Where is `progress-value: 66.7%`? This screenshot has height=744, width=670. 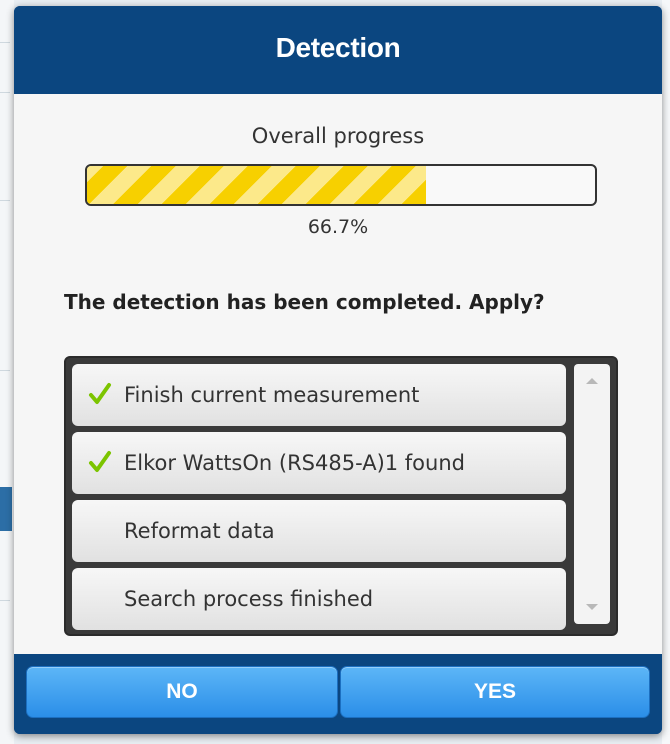 progress-value: 66.7% is located at coordinates (338, 227).